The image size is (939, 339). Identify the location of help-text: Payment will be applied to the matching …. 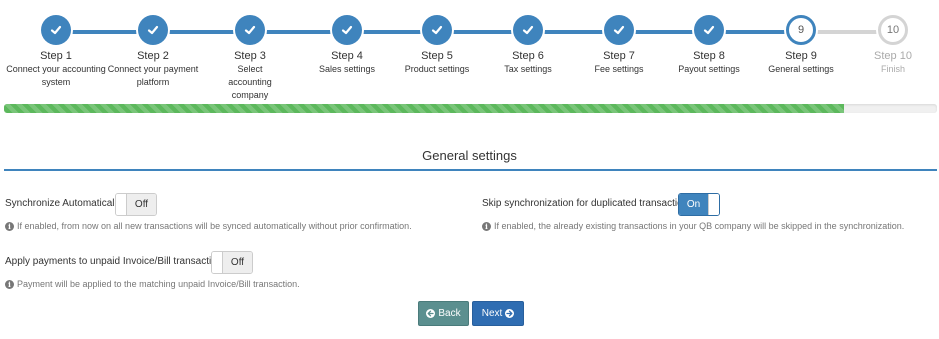
(158, 284).